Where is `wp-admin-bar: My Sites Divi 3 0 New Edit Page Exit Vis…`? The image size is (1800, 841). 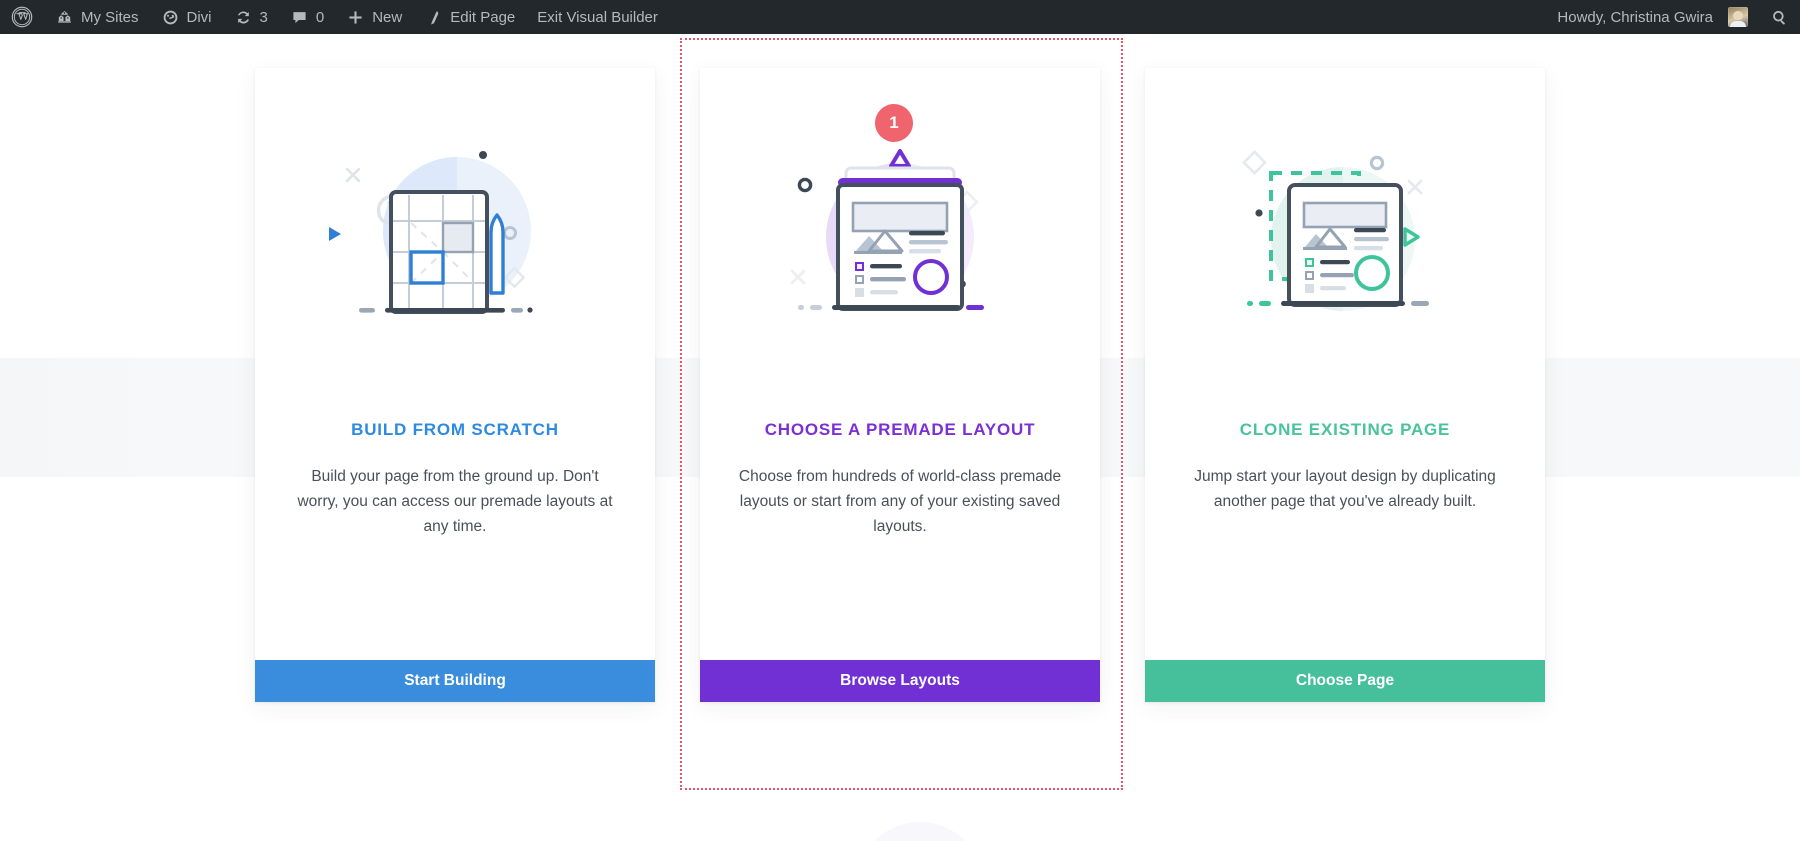
wp-admin-bar: My Sites Divi 3 0 New Edit Page Exit Vis… is located at coordinates (900, 17).